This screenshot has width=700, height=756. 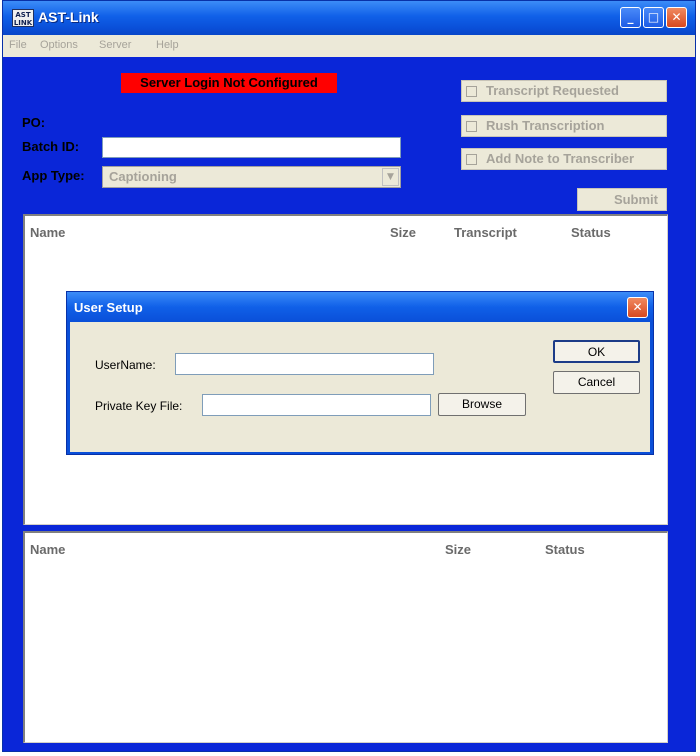 What do you see at coordinates (390, 177) in the screenshot?
I see `chevron-down-icon: ▼` at bounding box center [390, 177].